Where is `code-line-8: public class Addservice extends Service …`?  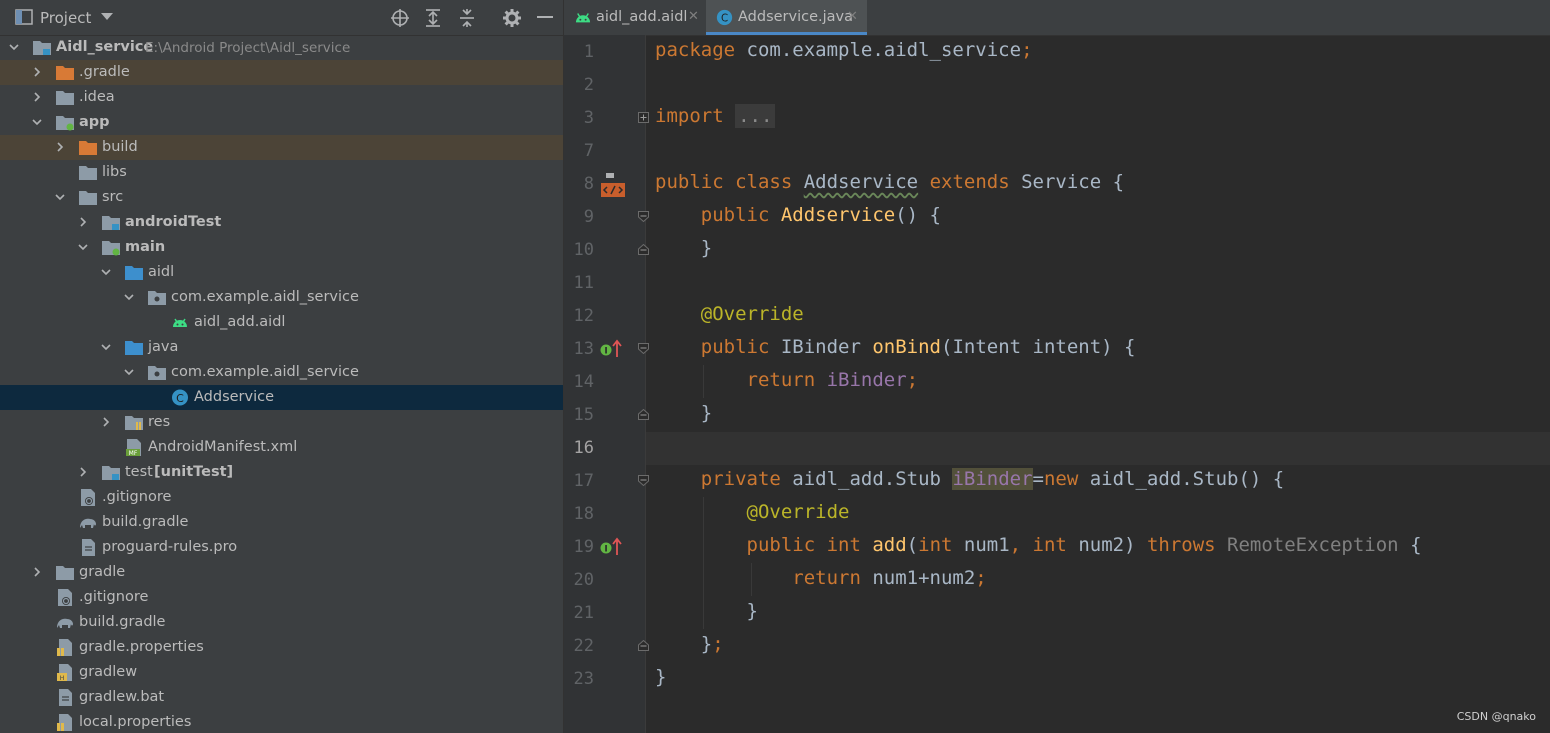
code-line-8: public class Addservice extends Service … is located at coordinates (889, 182).